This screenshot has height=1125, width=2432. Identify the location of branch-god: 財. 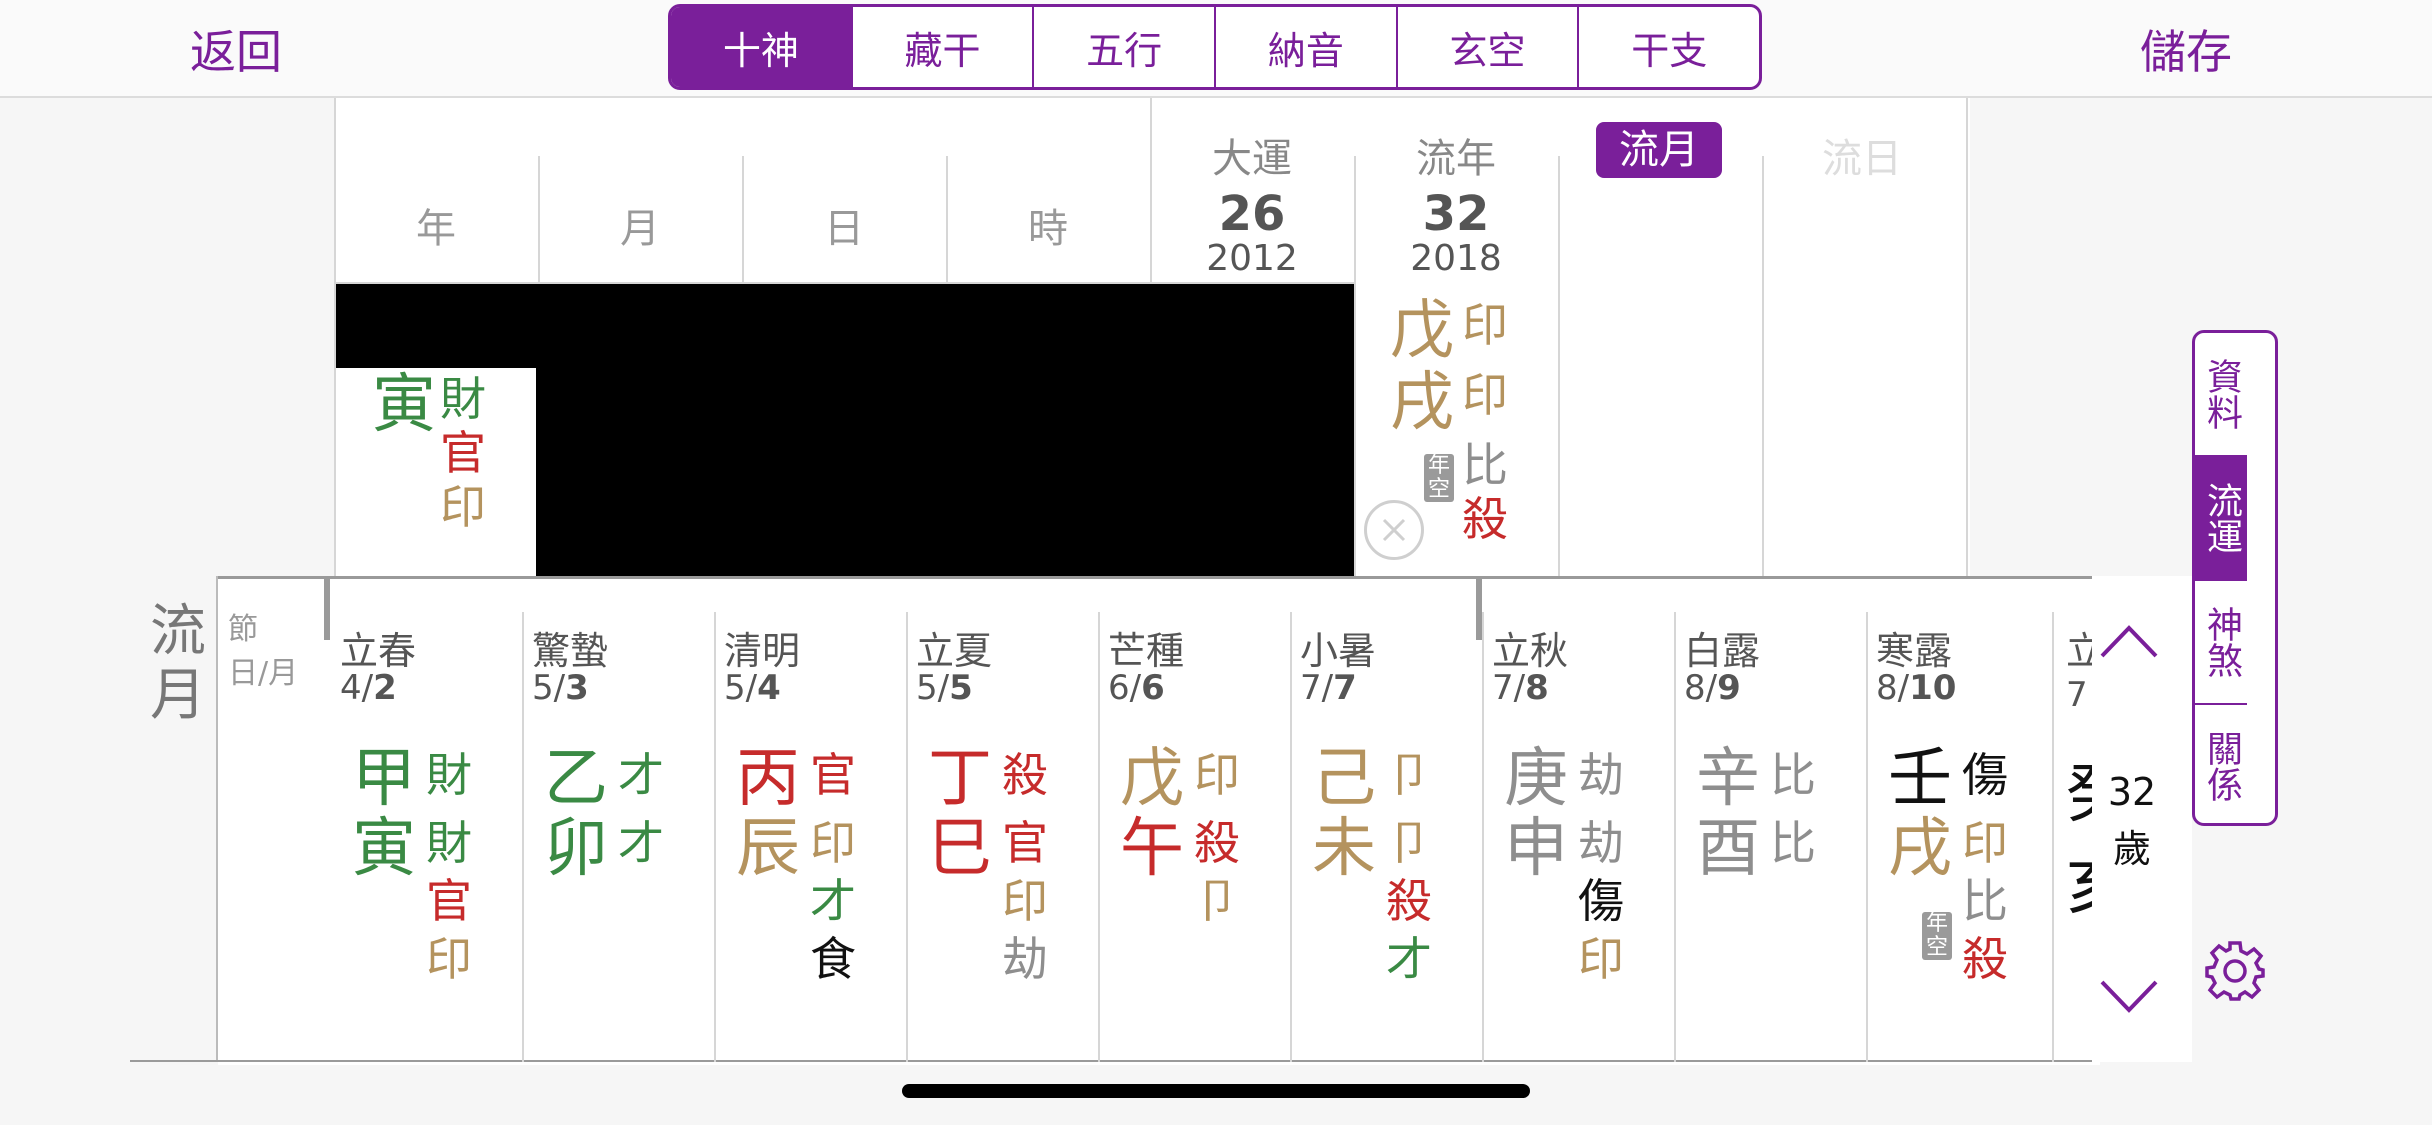
(449, 843).